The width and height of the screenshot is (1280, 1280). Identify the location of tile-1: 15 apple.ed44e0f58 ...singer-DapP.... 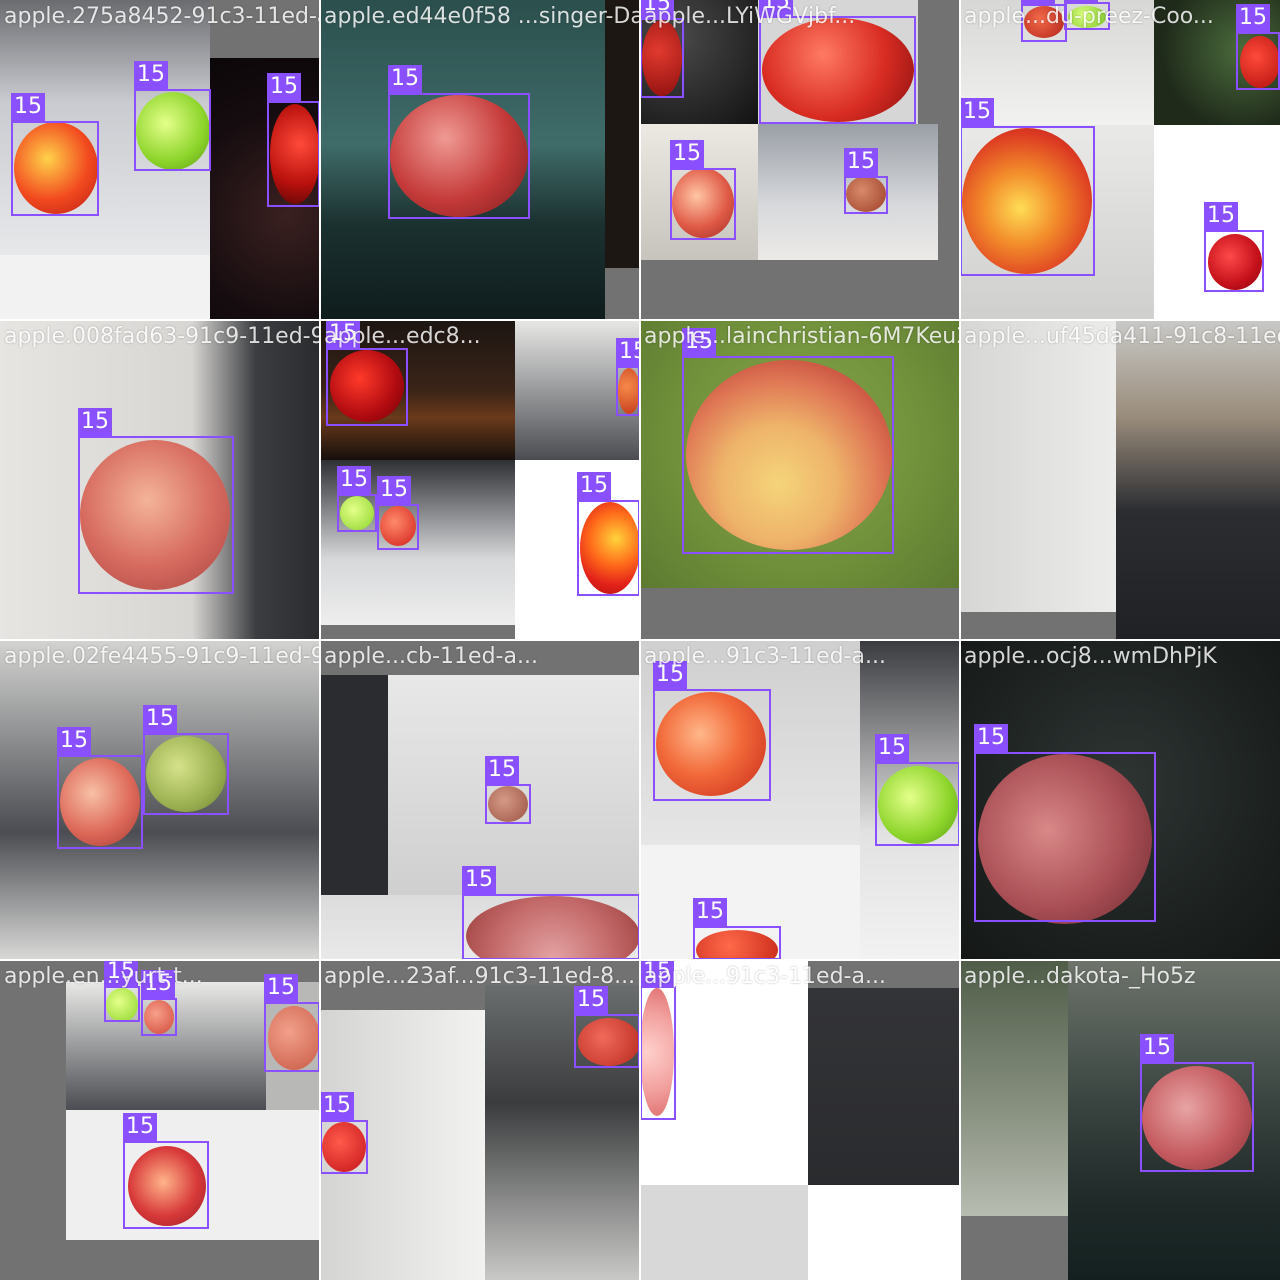
(480, 160).